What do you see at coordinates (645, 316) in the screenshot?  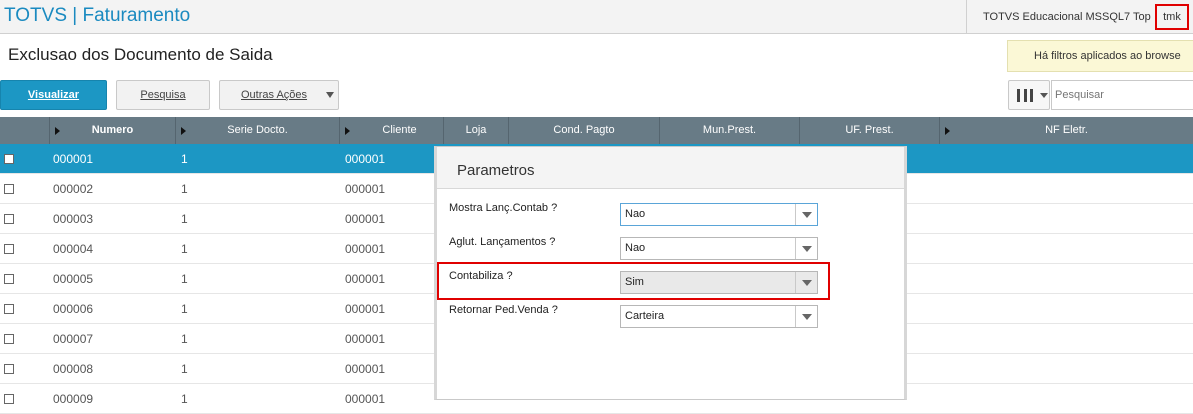 I see `param-value: Carteira` at bounding box center [645, 316].